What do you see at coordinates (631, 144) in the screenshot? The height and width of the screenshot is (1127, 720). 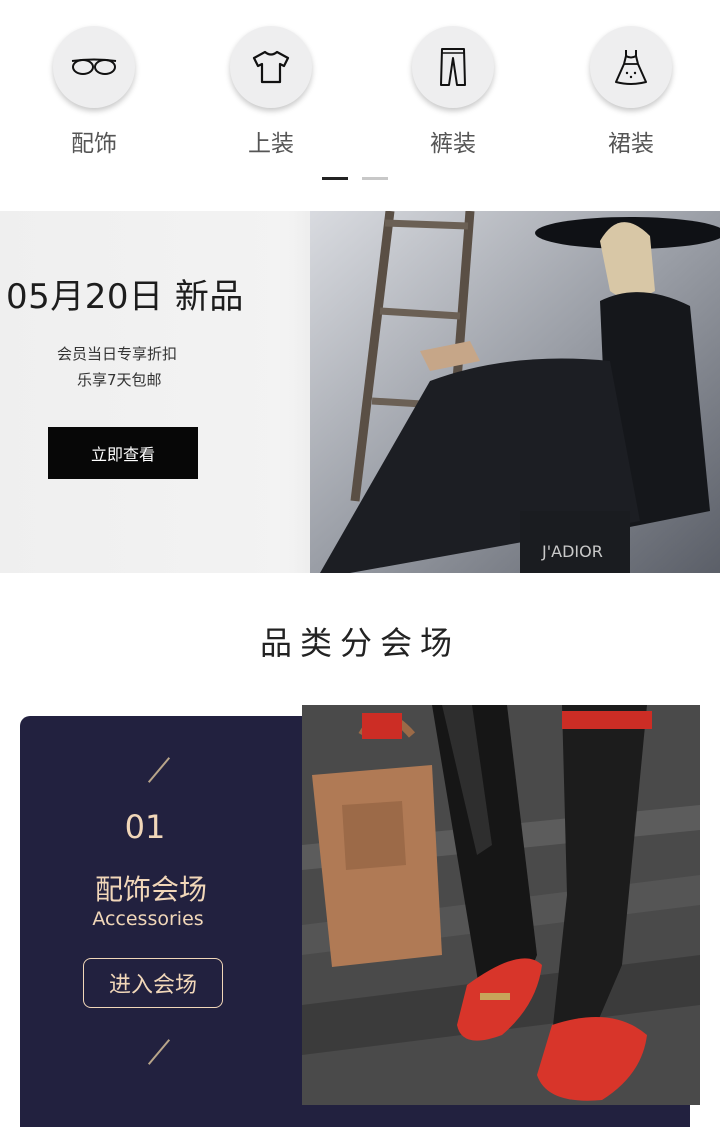 I see `category-label: 裙装` at bounding box center [631, 144].